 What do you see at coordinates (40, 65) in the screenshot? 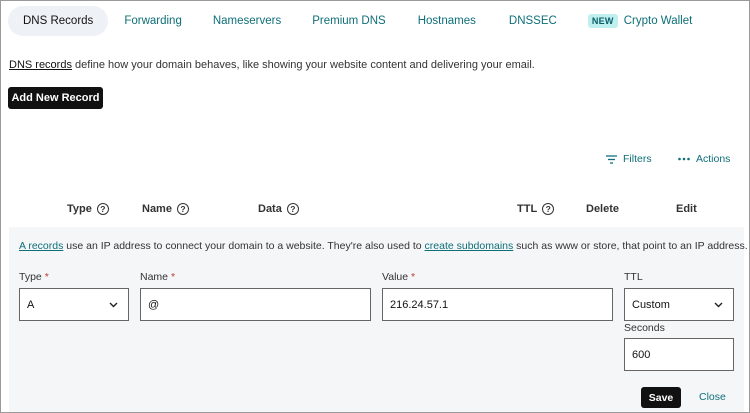
I see `dns-records-link: DNS records` at bounding box center [40, 65].